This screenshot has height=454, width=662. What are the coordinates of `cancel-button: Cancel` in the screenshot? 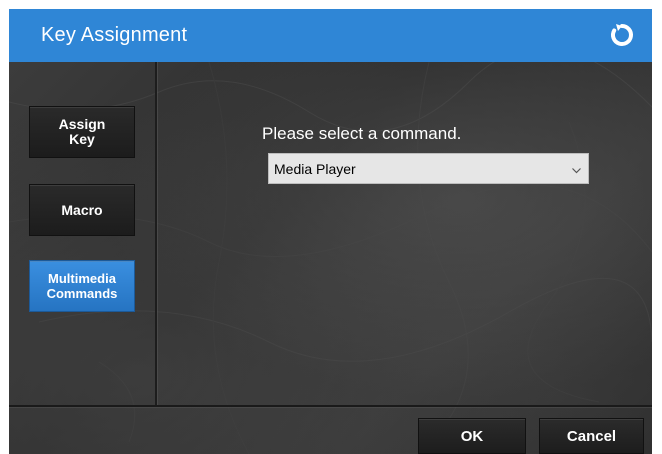 It's located at (591, 436).